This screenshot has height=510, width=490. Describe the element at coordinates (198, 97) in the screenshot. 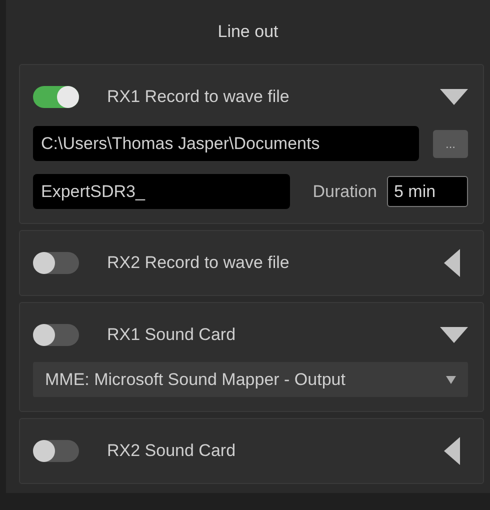

I see `section-label: RX1 Record to wave file` at that location.